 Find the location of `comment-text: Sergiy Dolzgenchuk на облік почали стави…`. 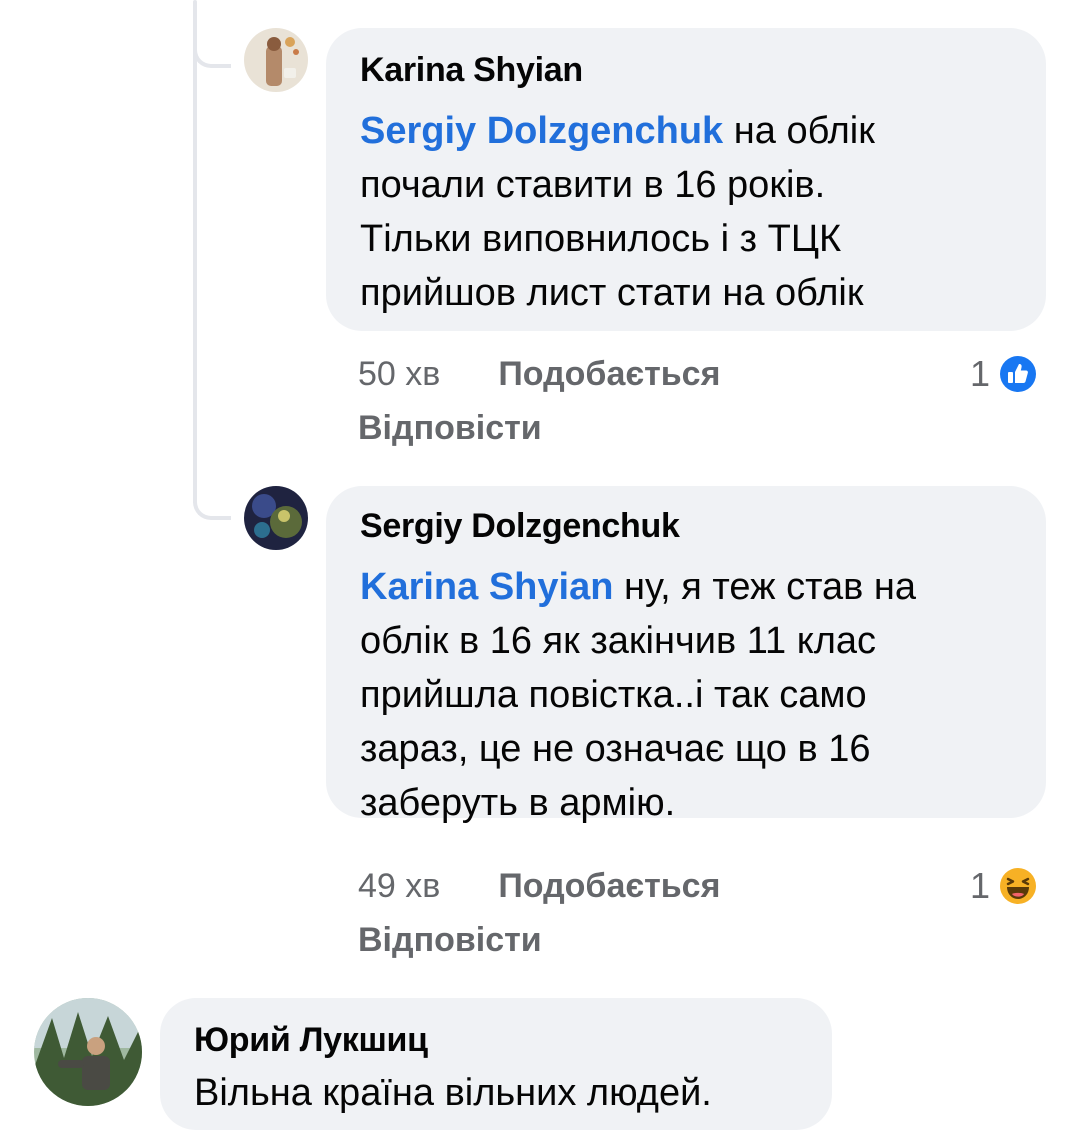

comment-text: Sergiy Dolzgenchuk на облік почали стави… is located at coordinates (617, 212).